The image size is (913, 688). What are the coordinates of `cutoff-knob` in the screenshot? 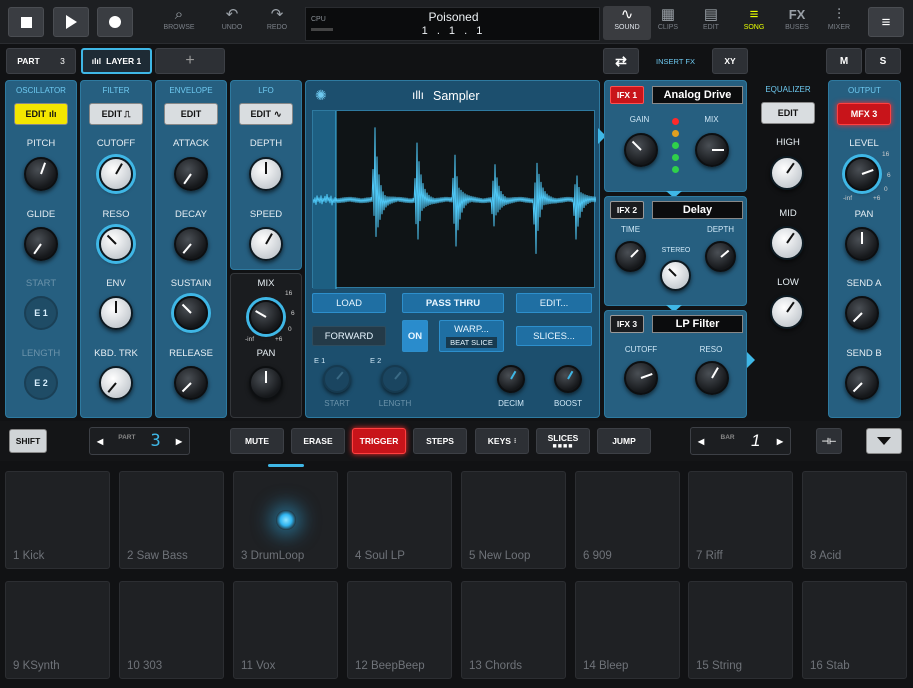 It's located at (116, 174).